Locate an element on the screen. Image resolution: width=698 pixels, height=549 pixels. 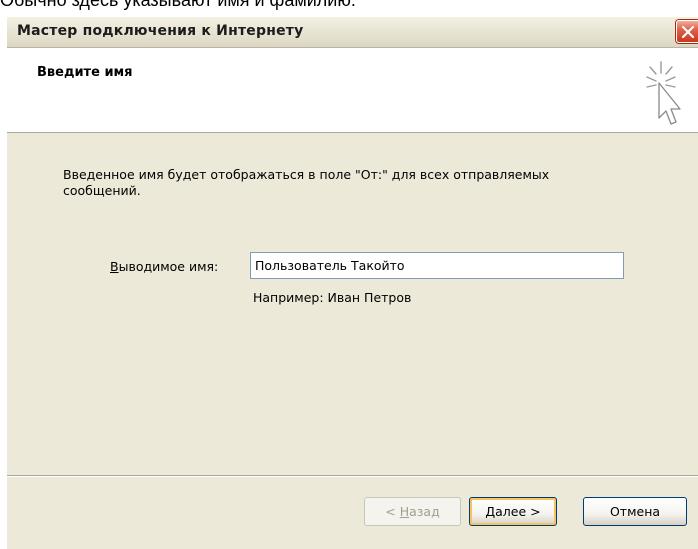
display-name-label-text: ыводимое имя: is located at coordinates (168, 266).